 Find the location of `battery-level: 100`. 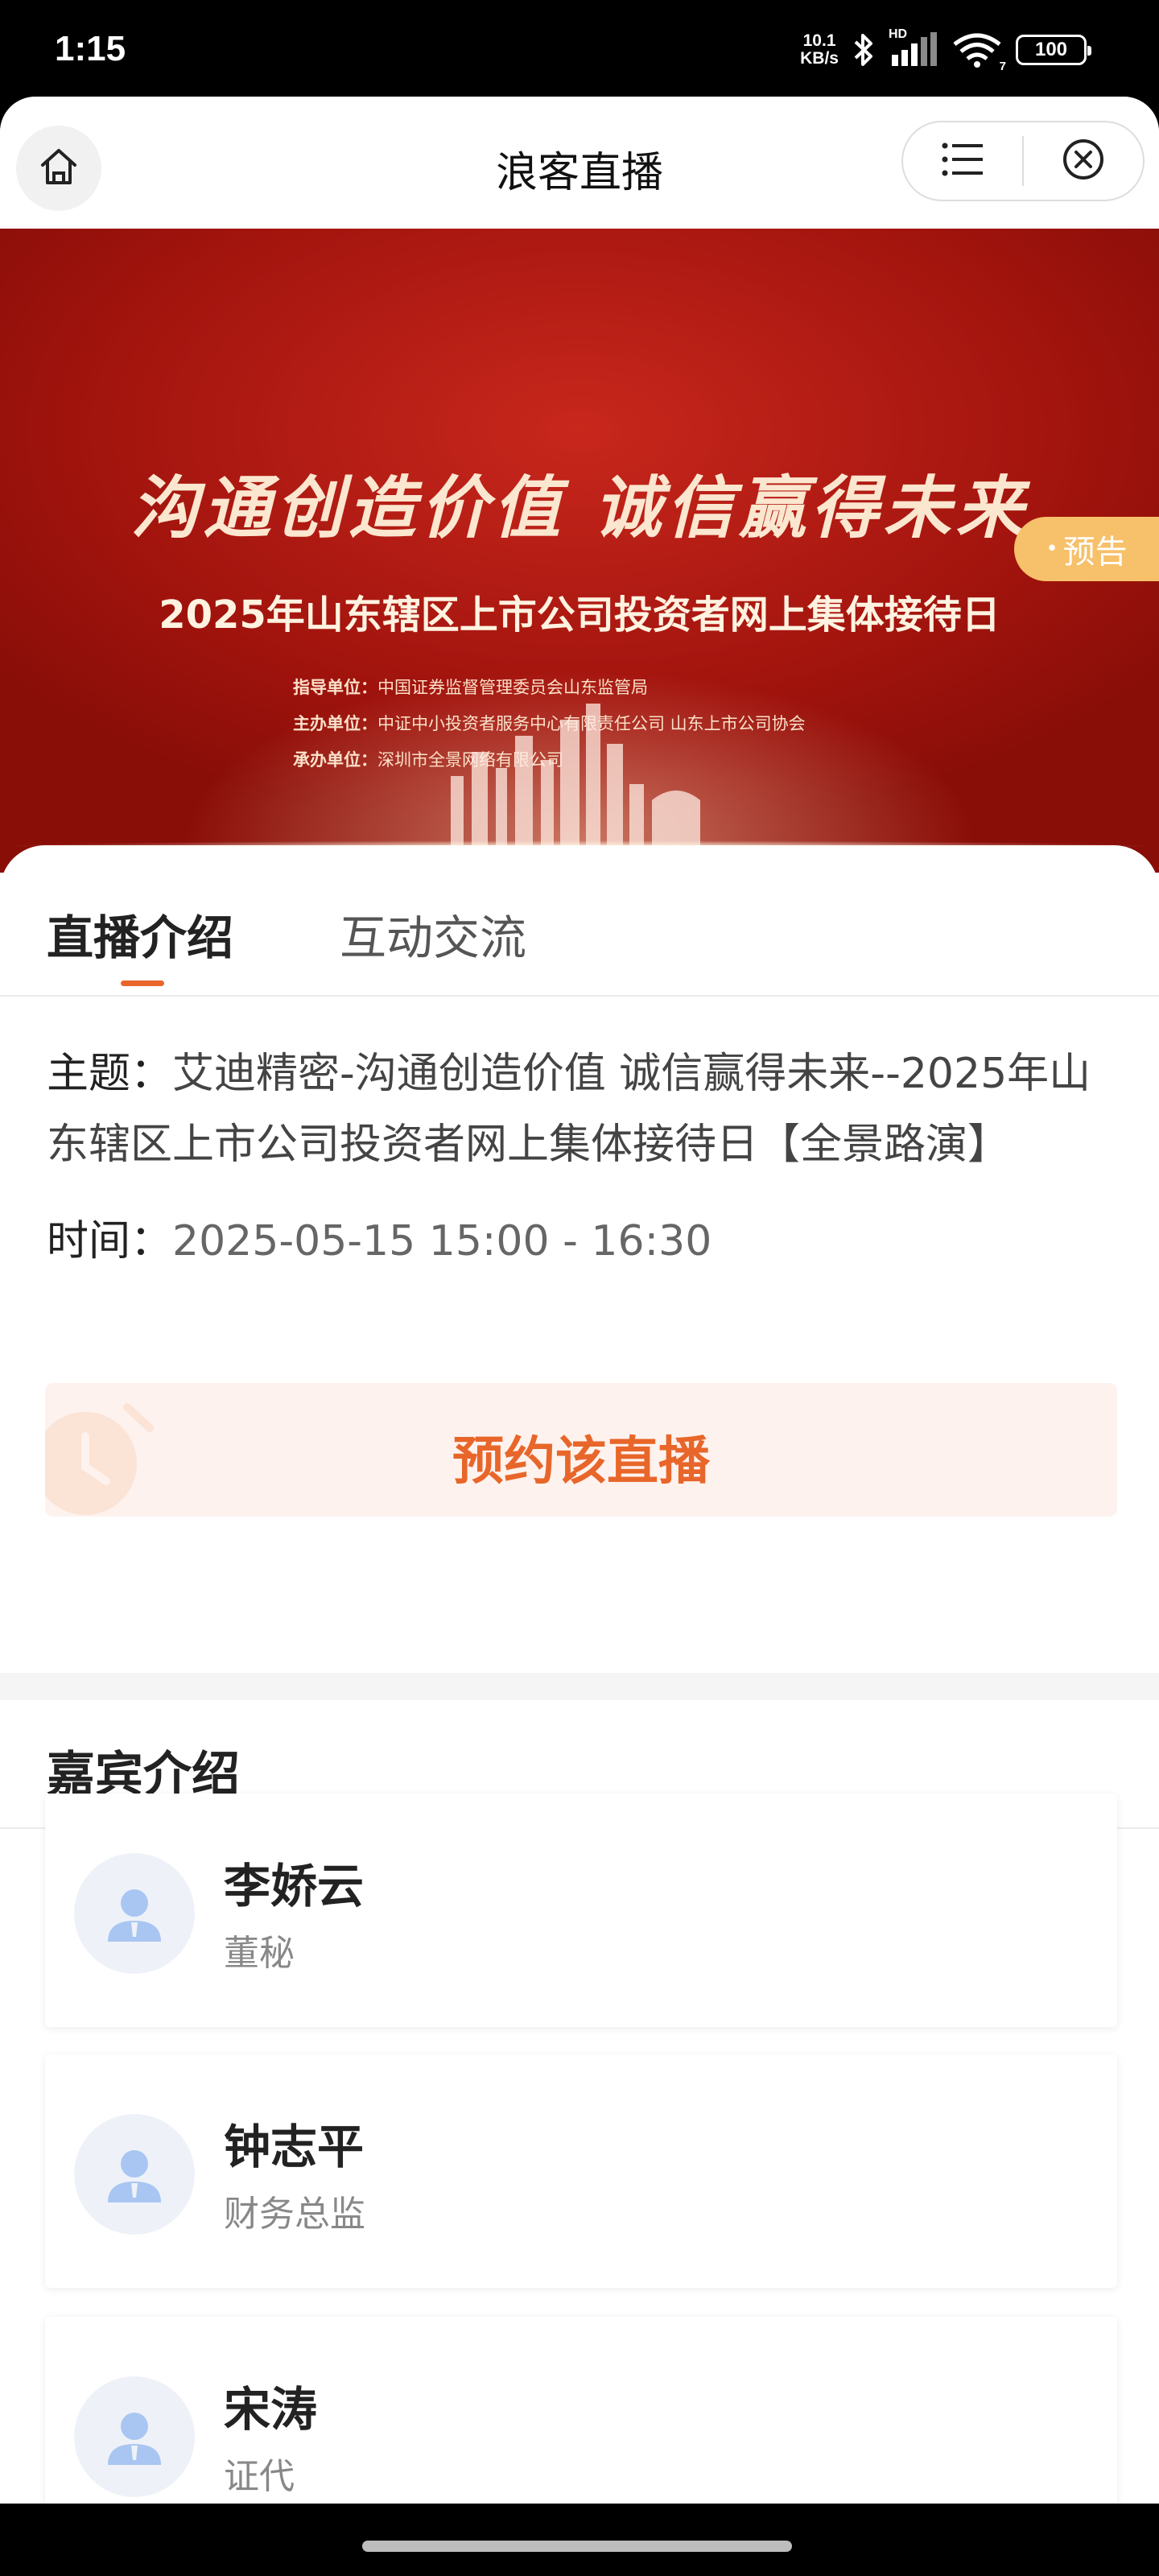

battery-level: 100 is located at coordinates (1051, 49).